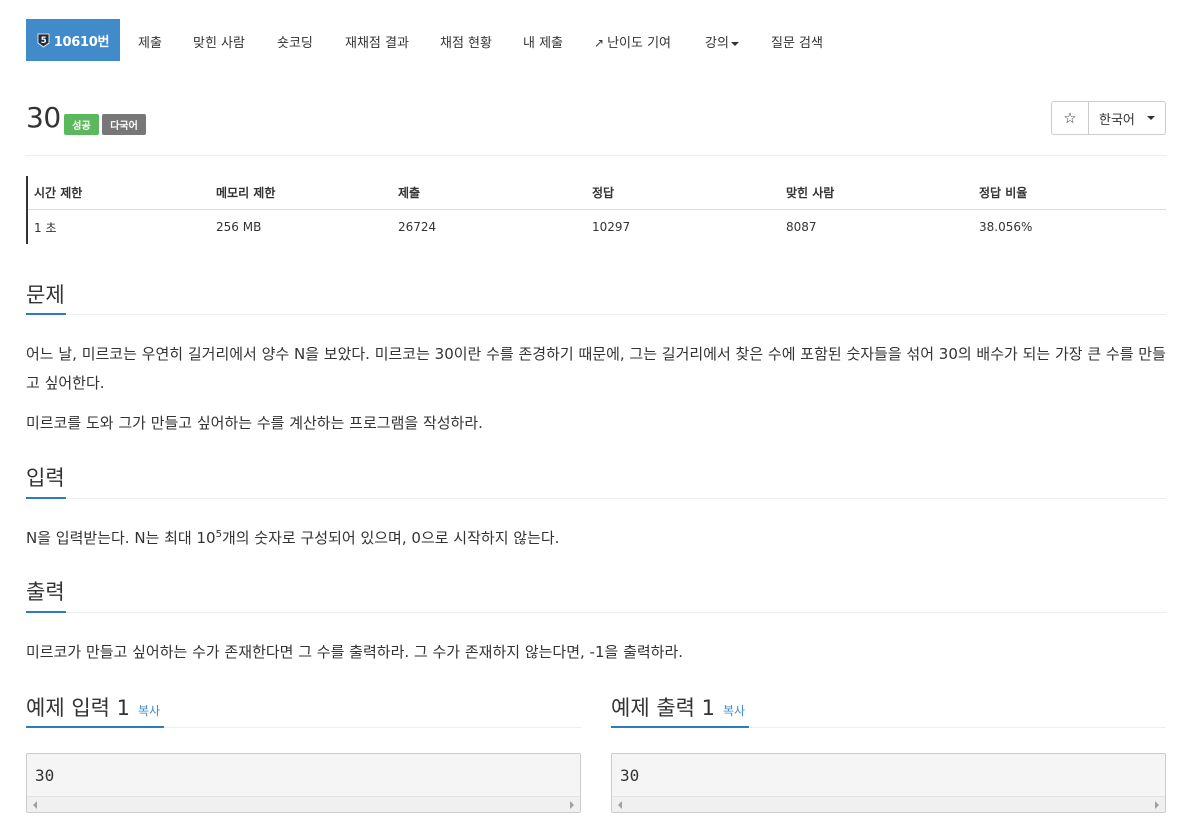  What do you see at coordinates (81, 124) in the screenshot?
I see `status-badge: 성공` at bounding box center [81, 124].